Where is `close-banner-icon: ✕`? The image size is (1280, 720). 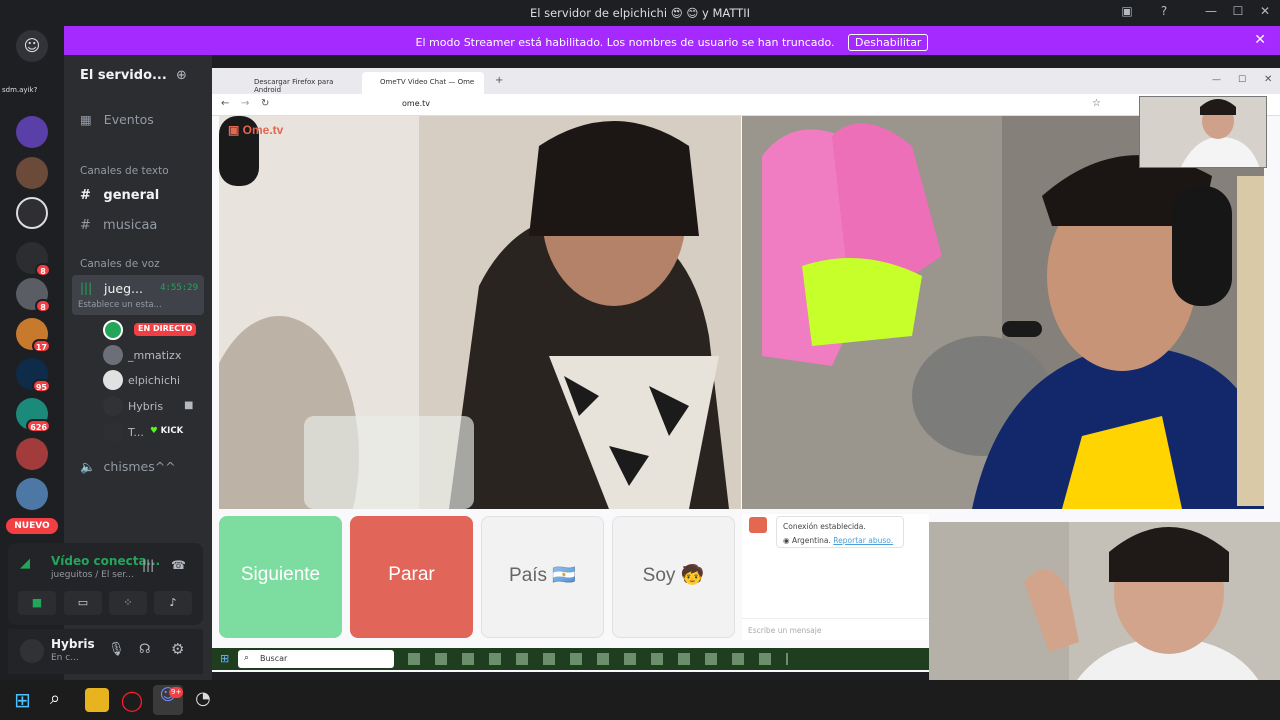
close-banner-icon: ✕ is located at coordinates (1260, 40).